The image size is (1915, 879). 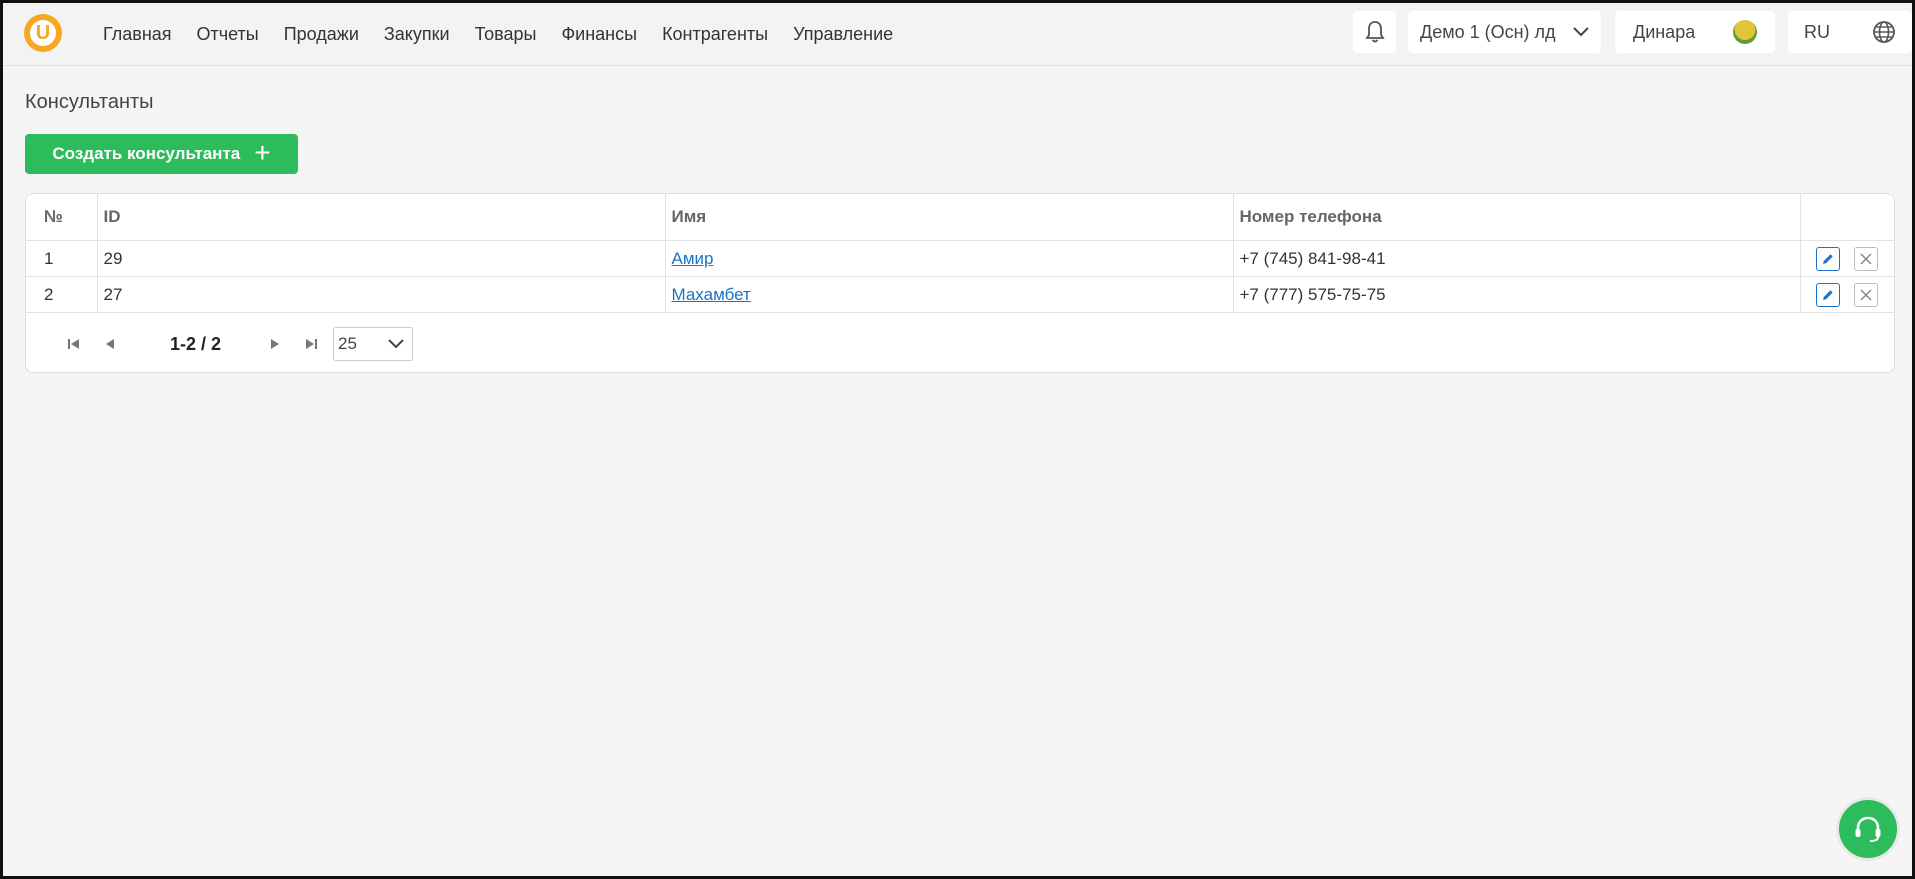 What do you see at coordinates (381, 217) in the screenshot?
I see `header-id: ID` at bounding box center [381, 217].